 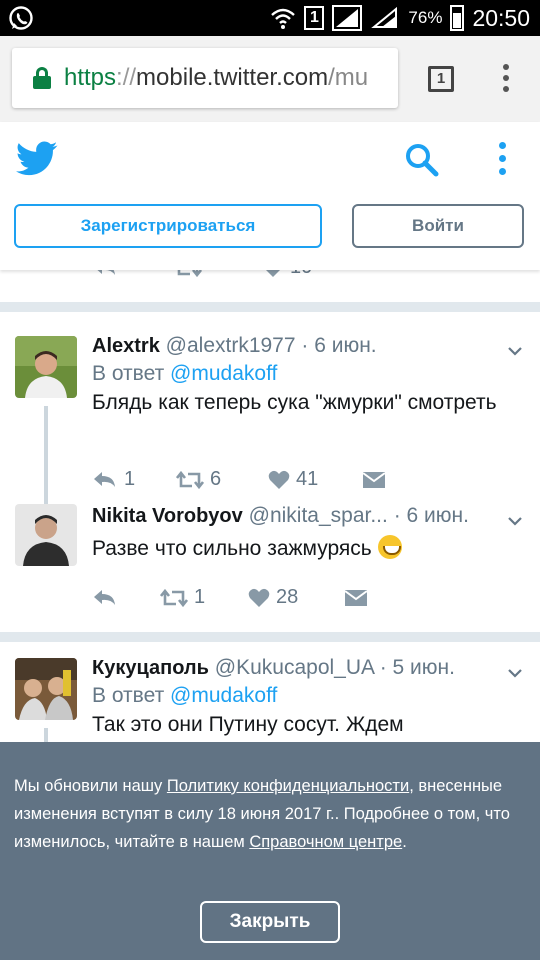 I want to click on tweet-header: Alextrk @alextrk1977 · 6 июн., so click(x=309, y=346).